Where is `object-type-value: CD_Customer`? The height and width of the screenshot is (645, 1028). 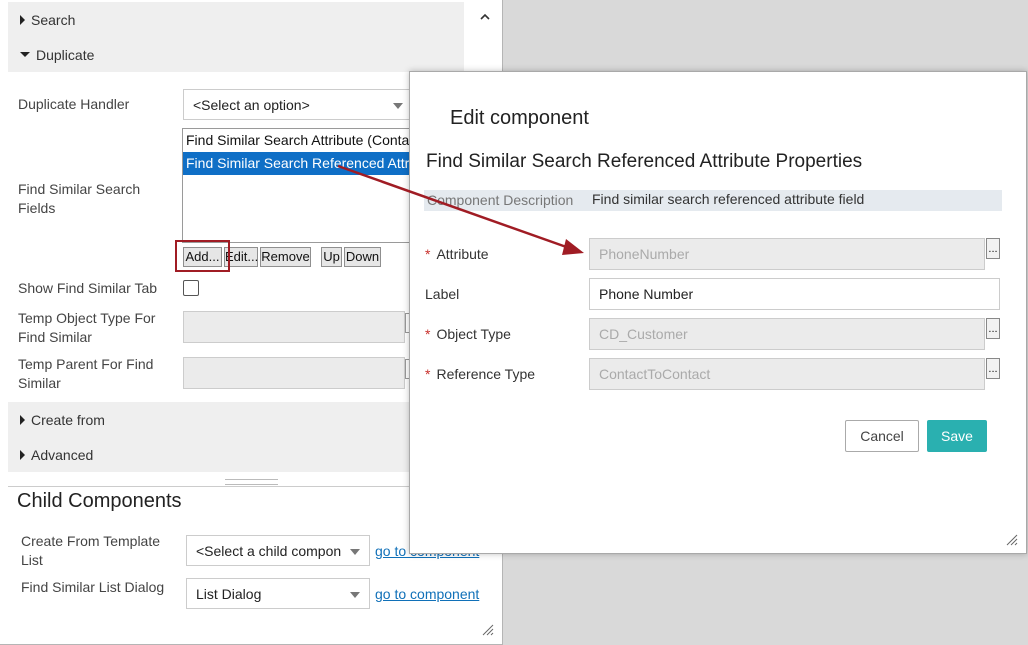
object-type-value: CD_Customer is located at coordinates (643, 334).